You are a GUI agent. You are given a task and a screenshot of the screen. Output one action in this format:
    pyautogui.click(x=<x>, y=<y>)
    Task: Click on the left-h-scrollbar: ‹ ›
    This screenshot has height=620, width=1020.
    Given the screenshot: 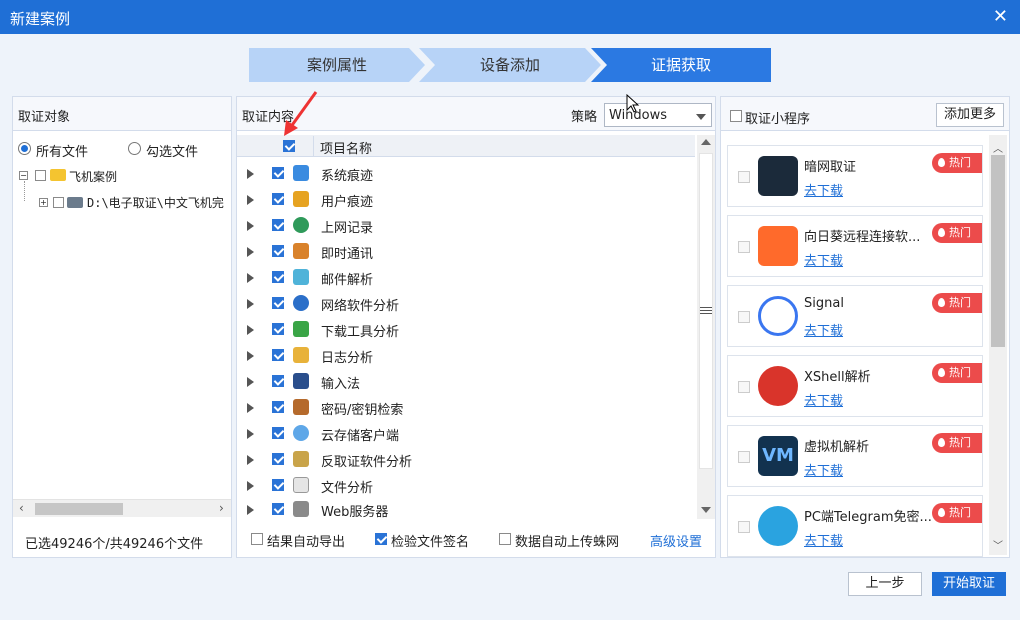 What is the action you would take?
    pyautogui.click(x=122, y=508)
    